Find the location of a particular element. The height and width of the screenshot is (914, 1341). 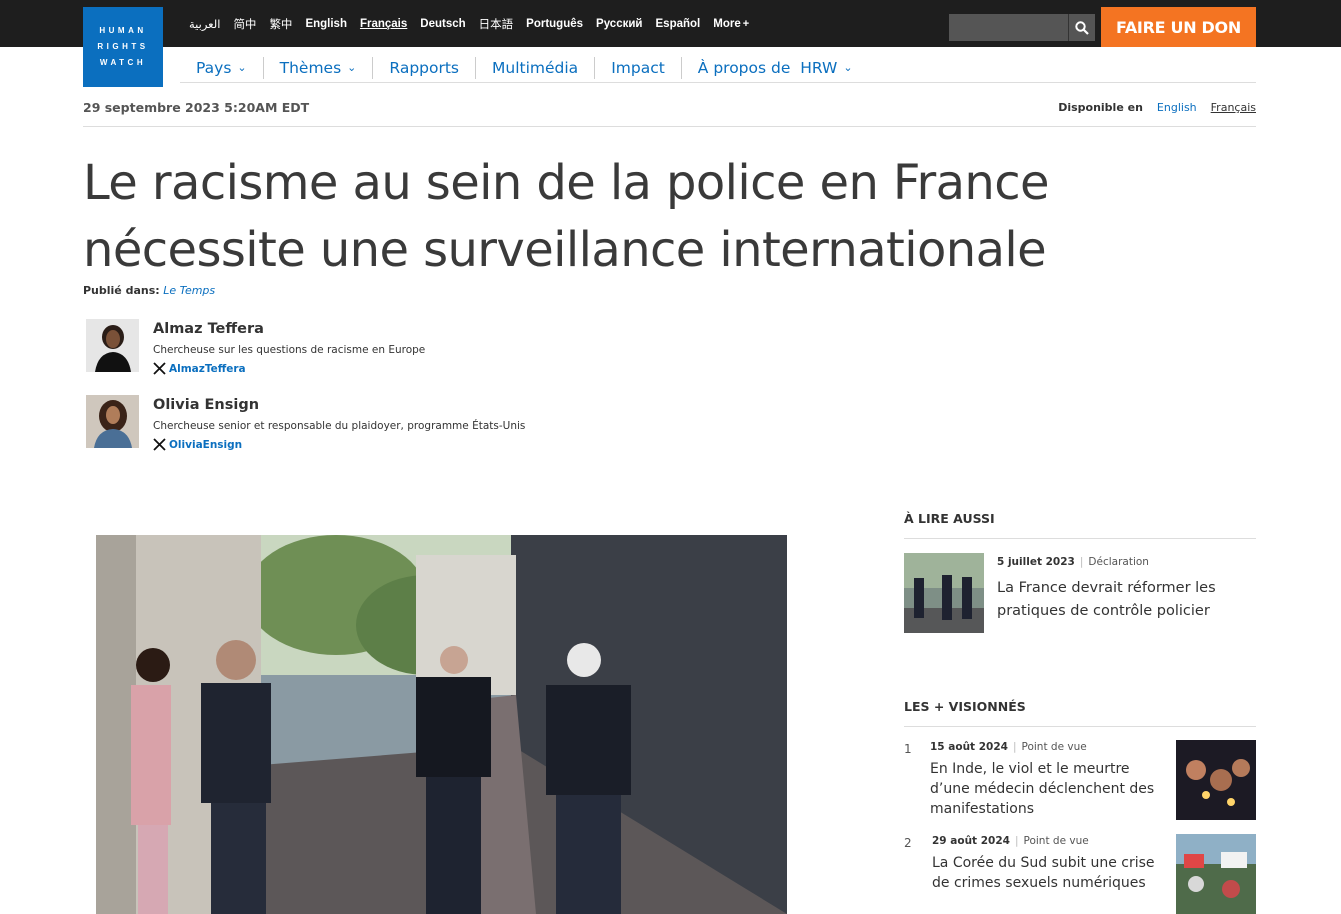

read-also-thumbnail is located at coordinates (944, 593).